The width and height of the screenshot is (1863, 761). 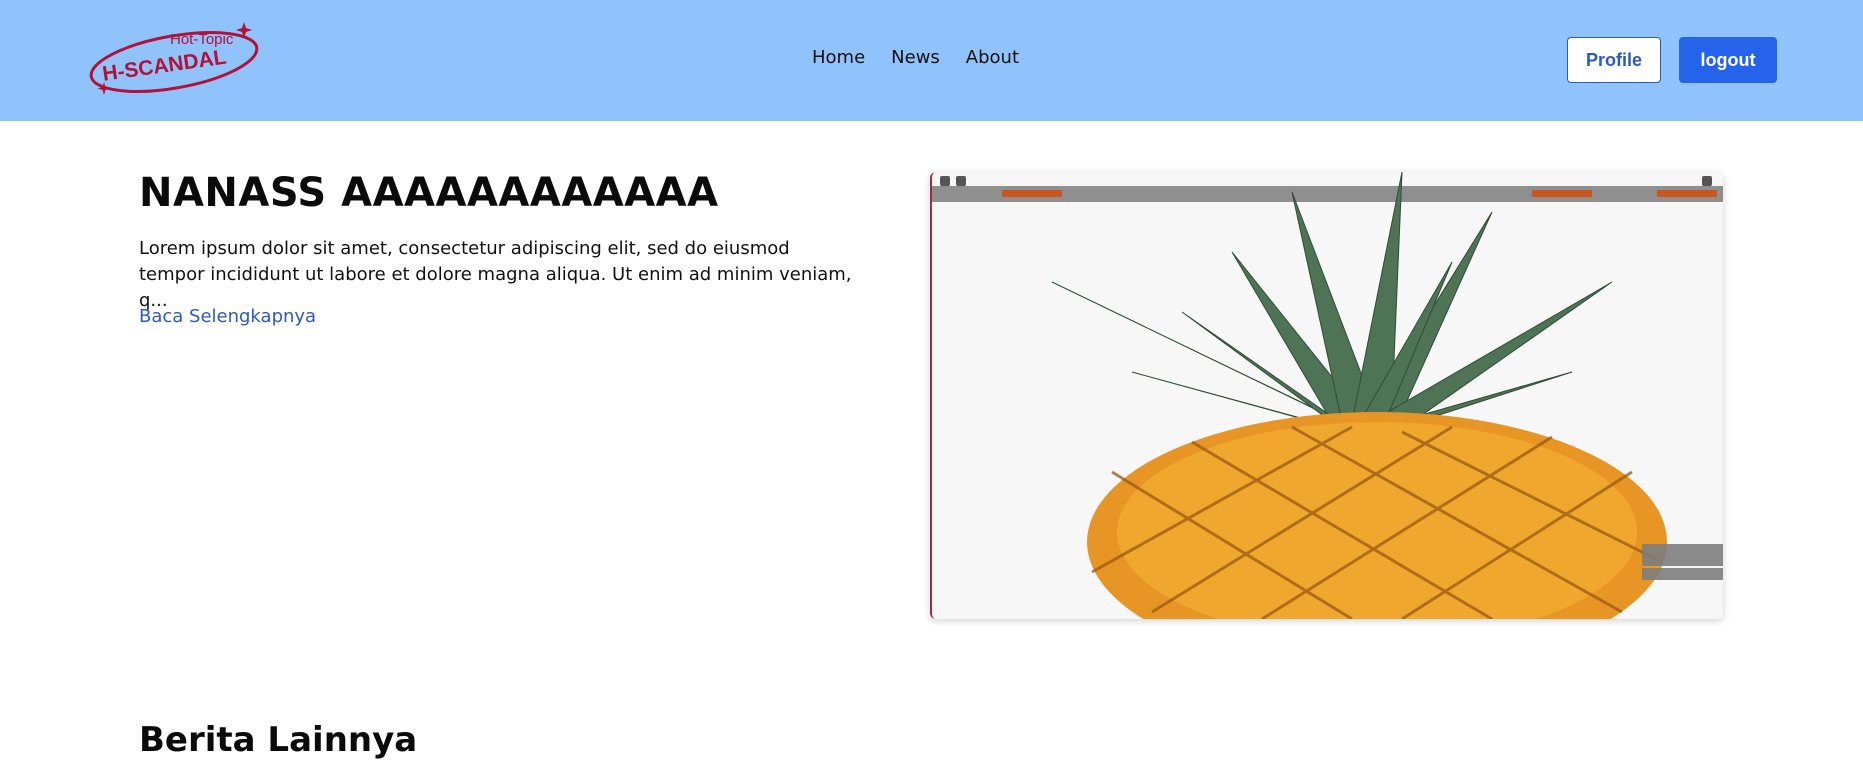 I want to click on logout-button: logout, so click(x=1728, y=60).